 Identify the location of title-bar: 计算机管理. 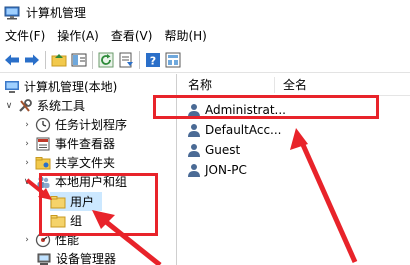
(205, 12).